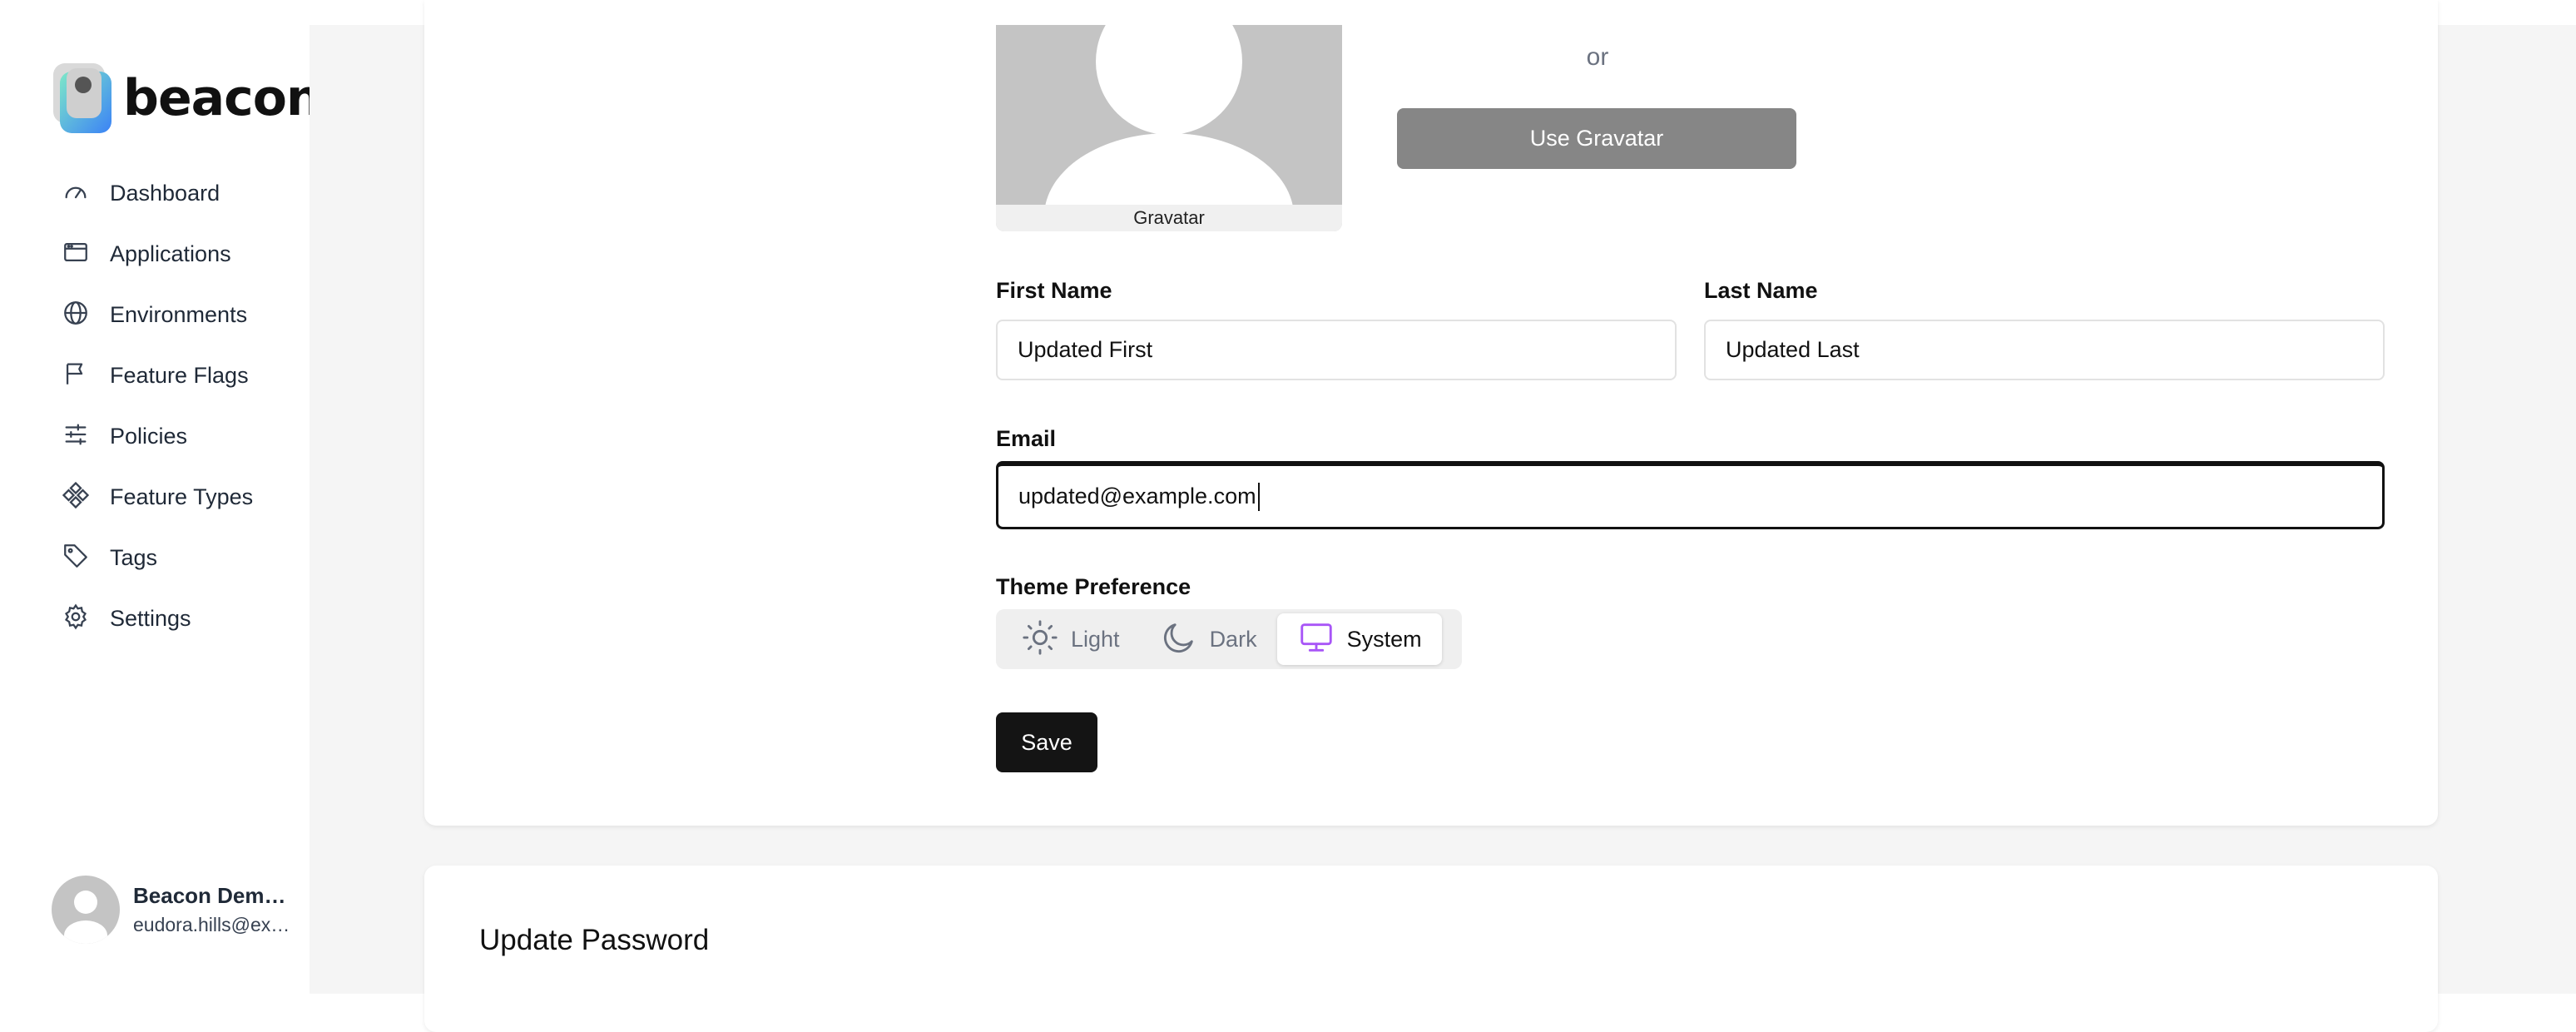  I want to click on gear-icon, so click(76, 619).